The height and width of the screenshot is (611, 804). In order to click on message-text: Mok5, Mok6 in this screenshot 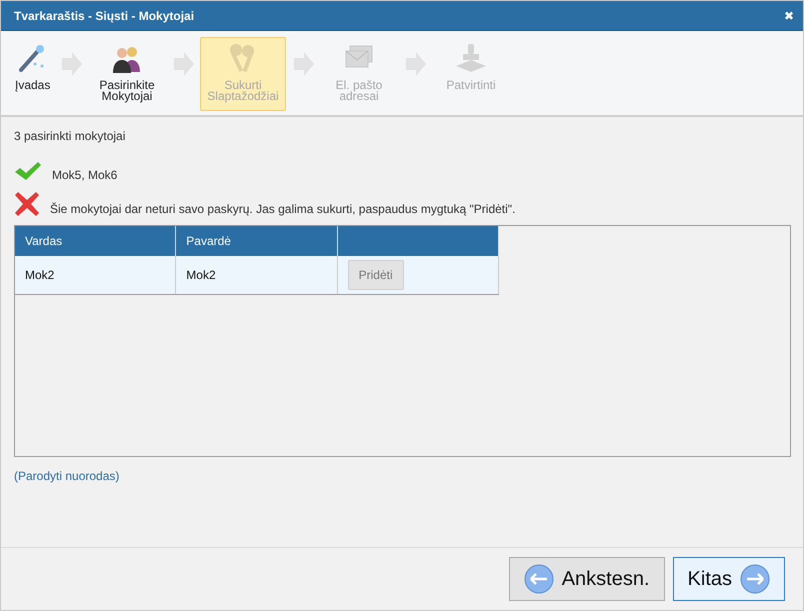, I will do `click(85, 175)`.